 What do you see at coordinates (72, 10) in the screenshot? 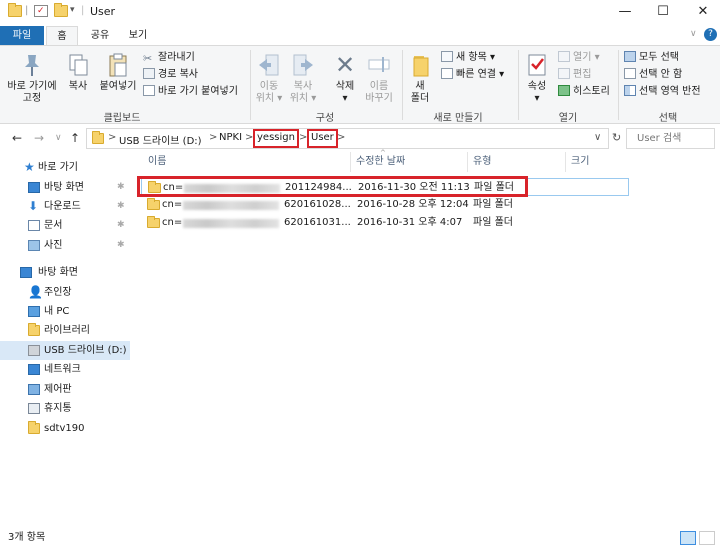
I see `qa-dropdown-icon: ▾` at bounding box center [72, 10].